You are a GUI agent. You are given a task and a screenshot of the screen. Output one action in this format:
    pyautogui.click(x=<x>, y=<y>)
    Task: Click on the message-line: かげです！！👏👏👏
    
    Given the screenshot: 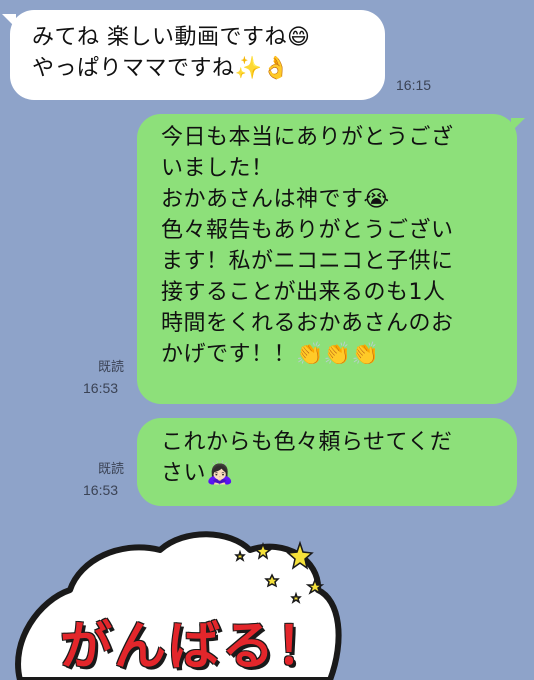 What is the action you would take?
    pyautogui.click(x=270, y=354)
    